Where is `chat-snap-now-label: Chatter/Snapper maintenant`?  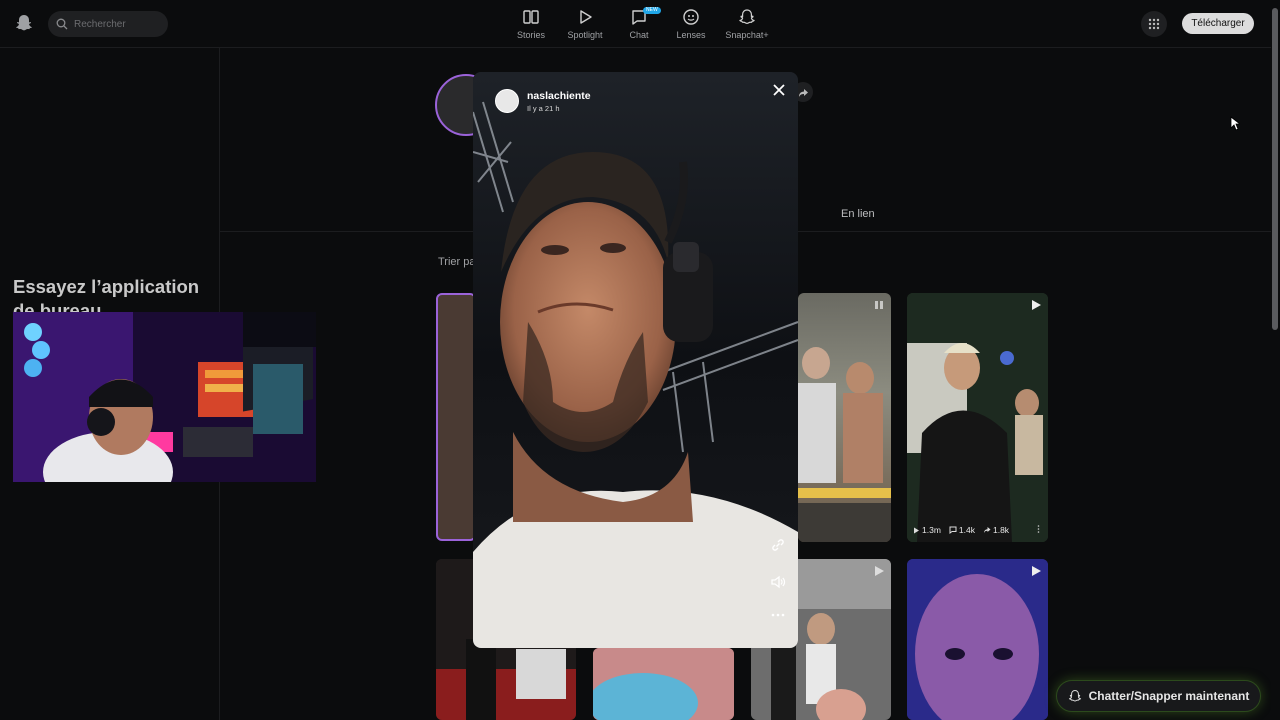 chat-snap-now-label: Chatter/Snapper maintenant is located at coordinates (1169, 696).